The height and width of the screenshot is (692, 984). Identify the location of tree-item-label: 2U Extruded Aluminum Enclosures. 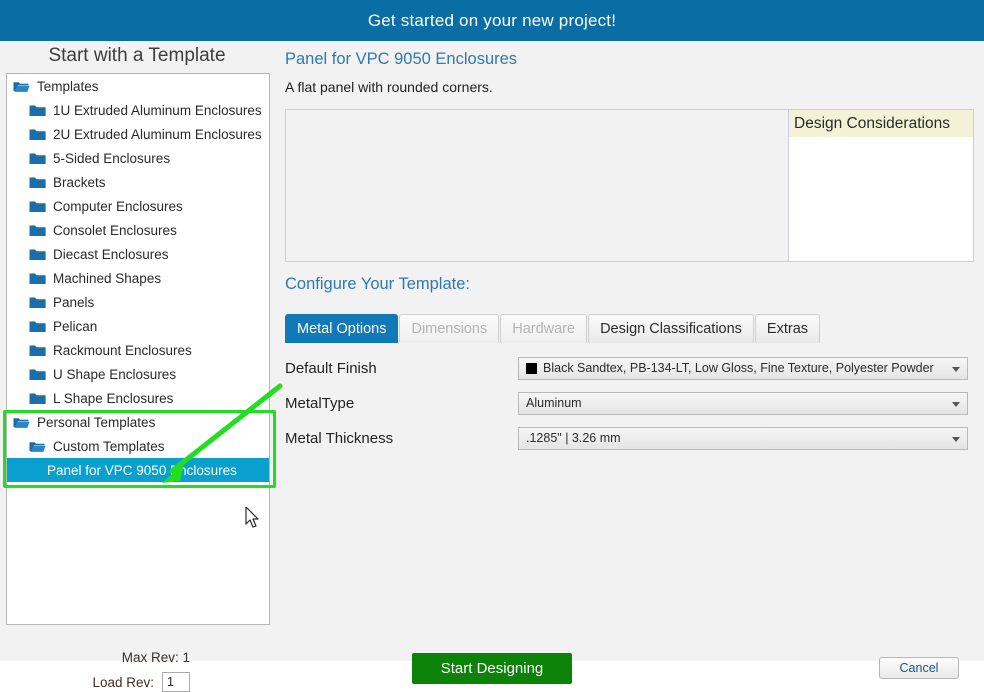
(157, 134).